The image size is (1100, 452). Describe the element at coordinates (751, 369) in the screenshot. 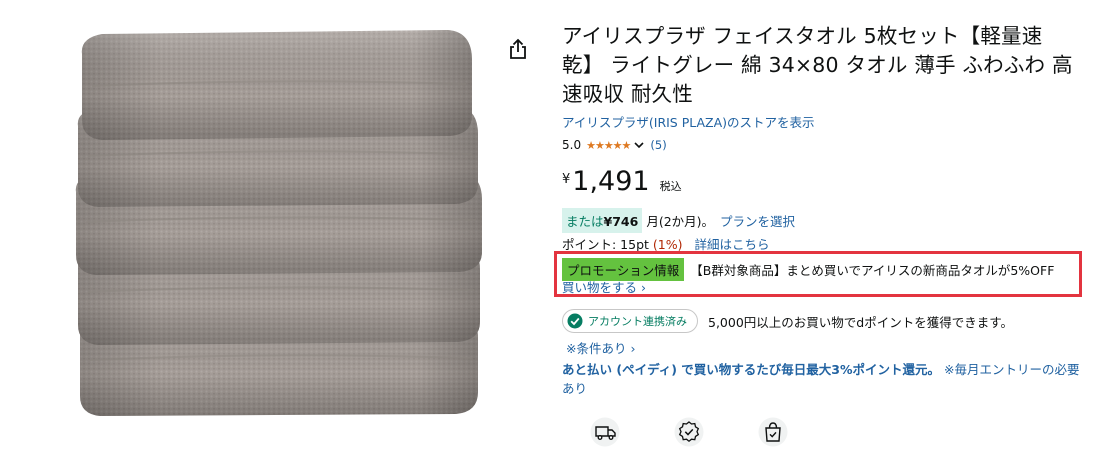

I see `paidy-main-link: あと払い (ペイディ) で買い物するたび毎日最大3%ポイント還元。` at that location.